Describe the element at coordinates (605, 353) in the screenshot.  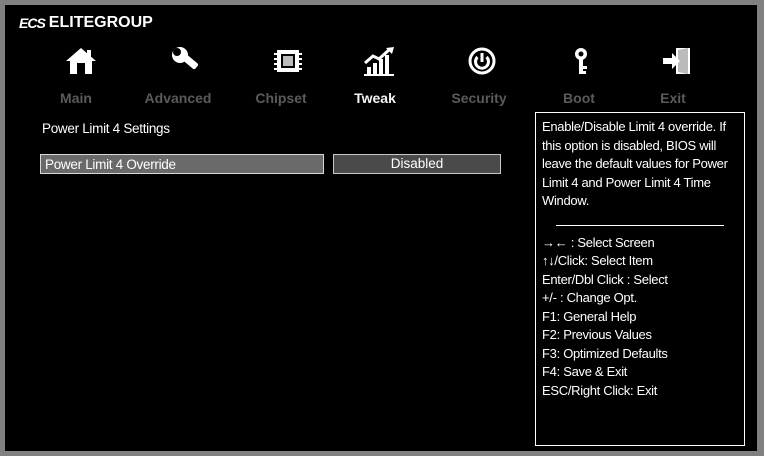
I see `key-hint: F3: Optimized Defaults` at that location.